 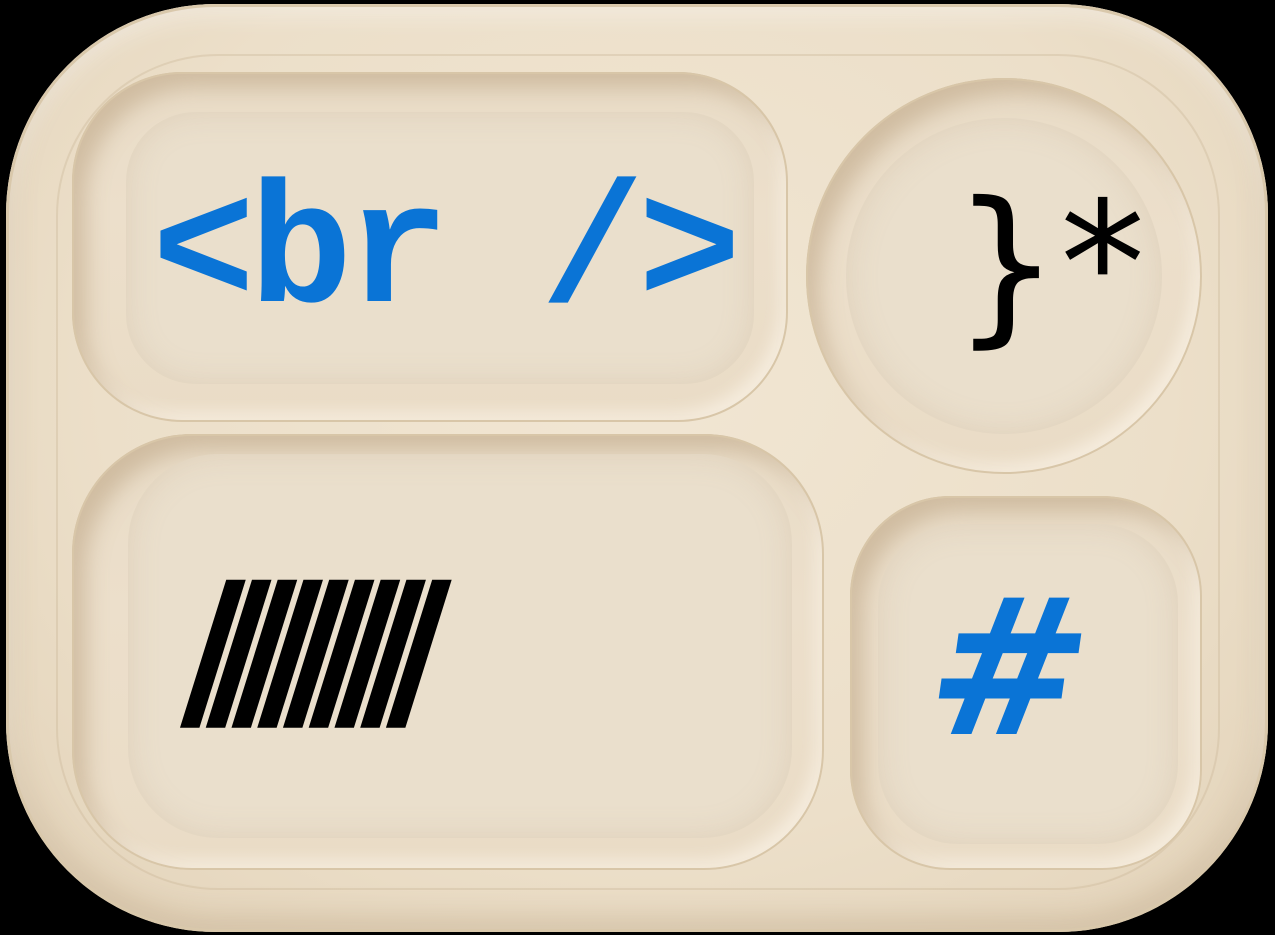 What do you see at coordinates (316, 649) in the screenshot?
I see `slashes-text: /////////` at bounding box center [316, 649].